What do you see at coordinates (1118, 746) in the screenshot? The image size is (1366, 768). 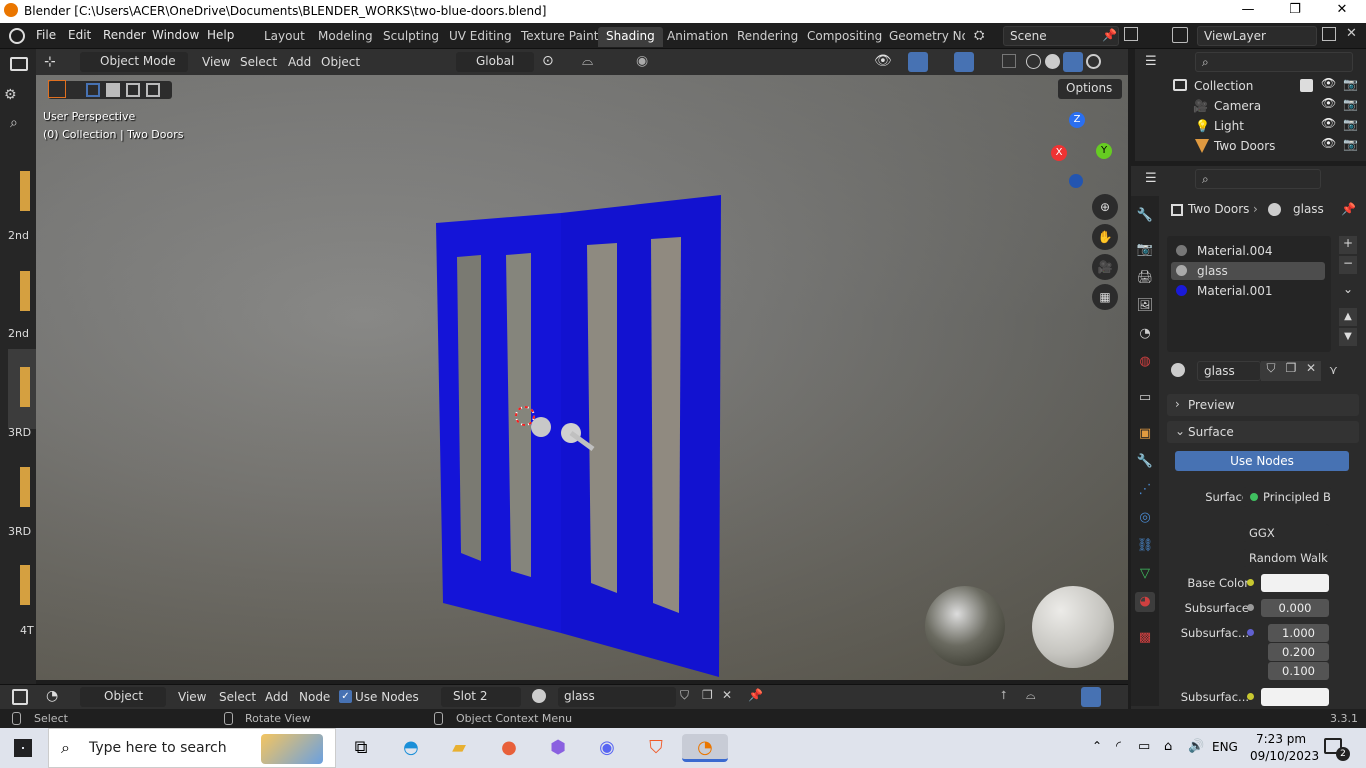 I see `wifi-icon: ◜` at bounding box center [1118, 746].